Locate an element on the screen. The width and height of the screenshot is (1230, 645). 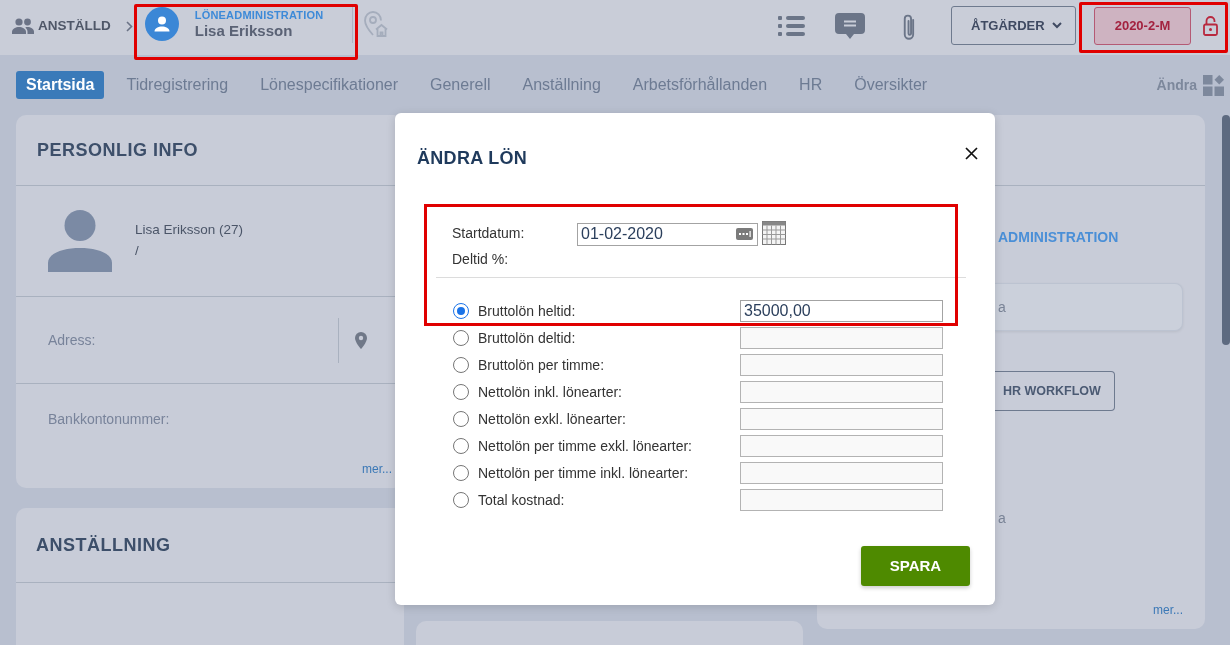
tab: HR is located at coordinates (811, 85).